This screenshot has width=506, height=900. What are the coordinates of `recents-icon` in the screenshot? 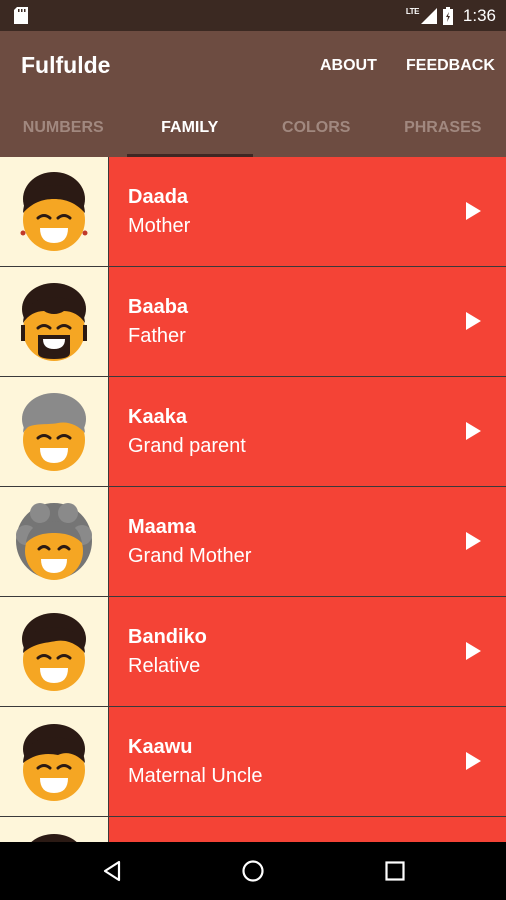 It's located at (395, 871).